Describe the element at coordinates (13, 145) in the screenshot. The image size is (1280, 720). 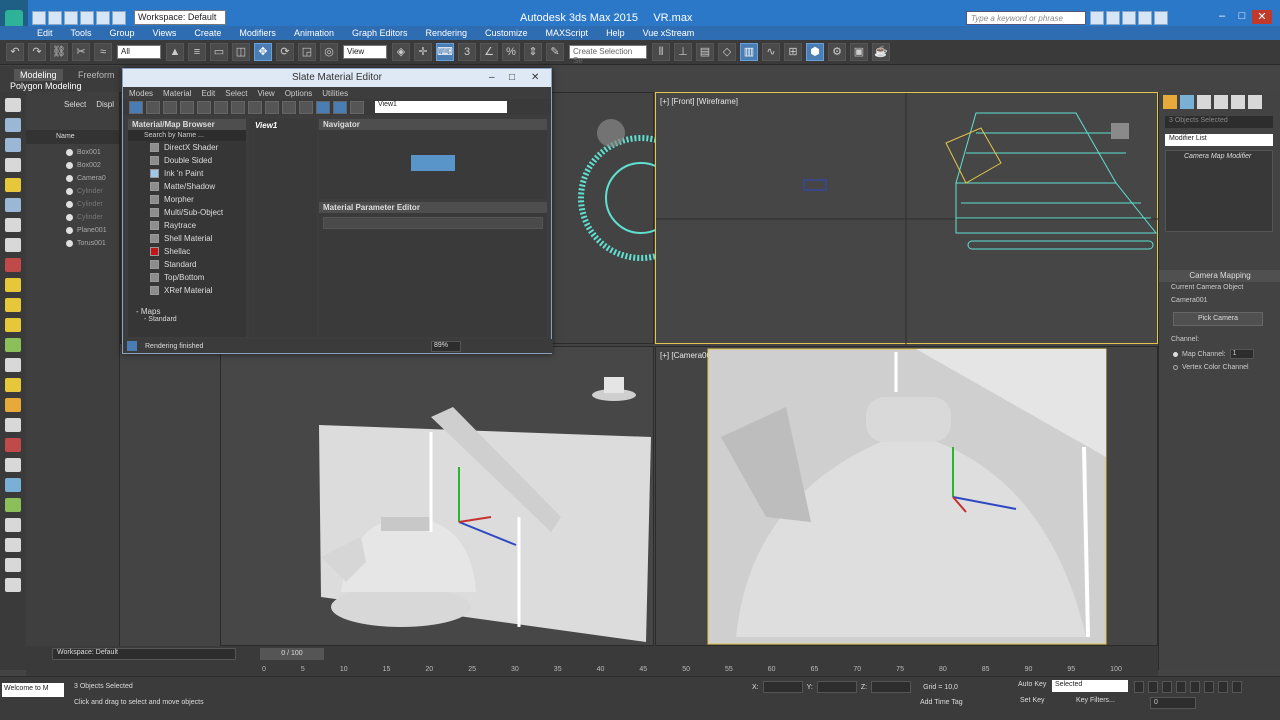
I see `layers-icon` at that location.